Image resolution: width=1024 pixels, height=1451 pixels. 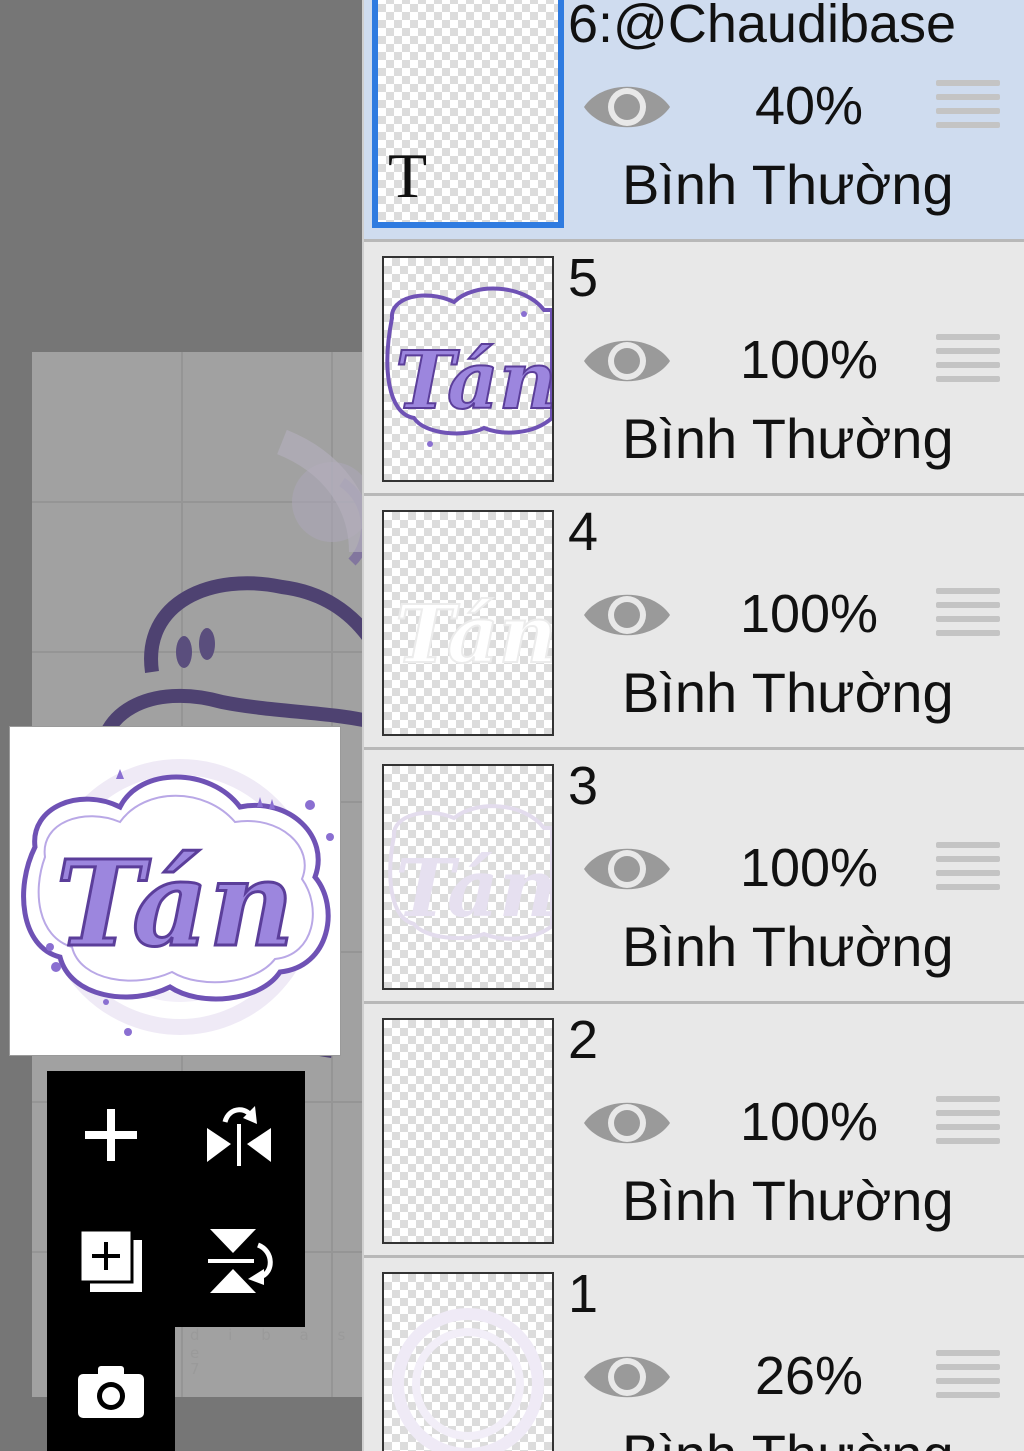 I want to click on plus-icon, so click(x=111, y=1135).